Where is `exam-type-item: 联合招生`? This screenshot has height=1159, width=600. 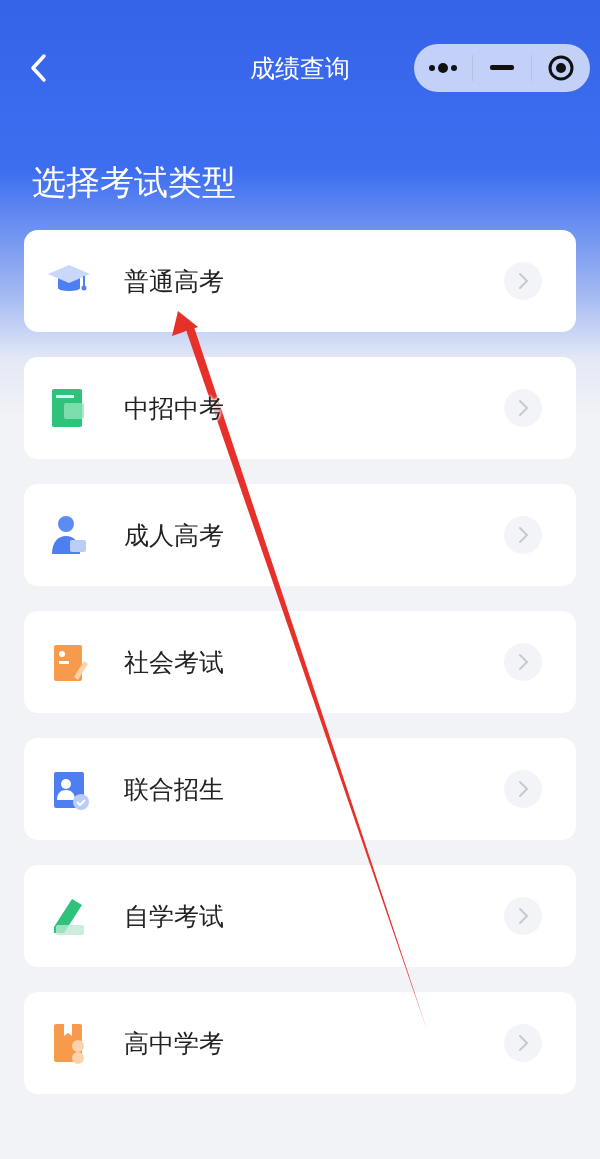 exam-type-item: 联合招生 is located at coordinates (300, 789).